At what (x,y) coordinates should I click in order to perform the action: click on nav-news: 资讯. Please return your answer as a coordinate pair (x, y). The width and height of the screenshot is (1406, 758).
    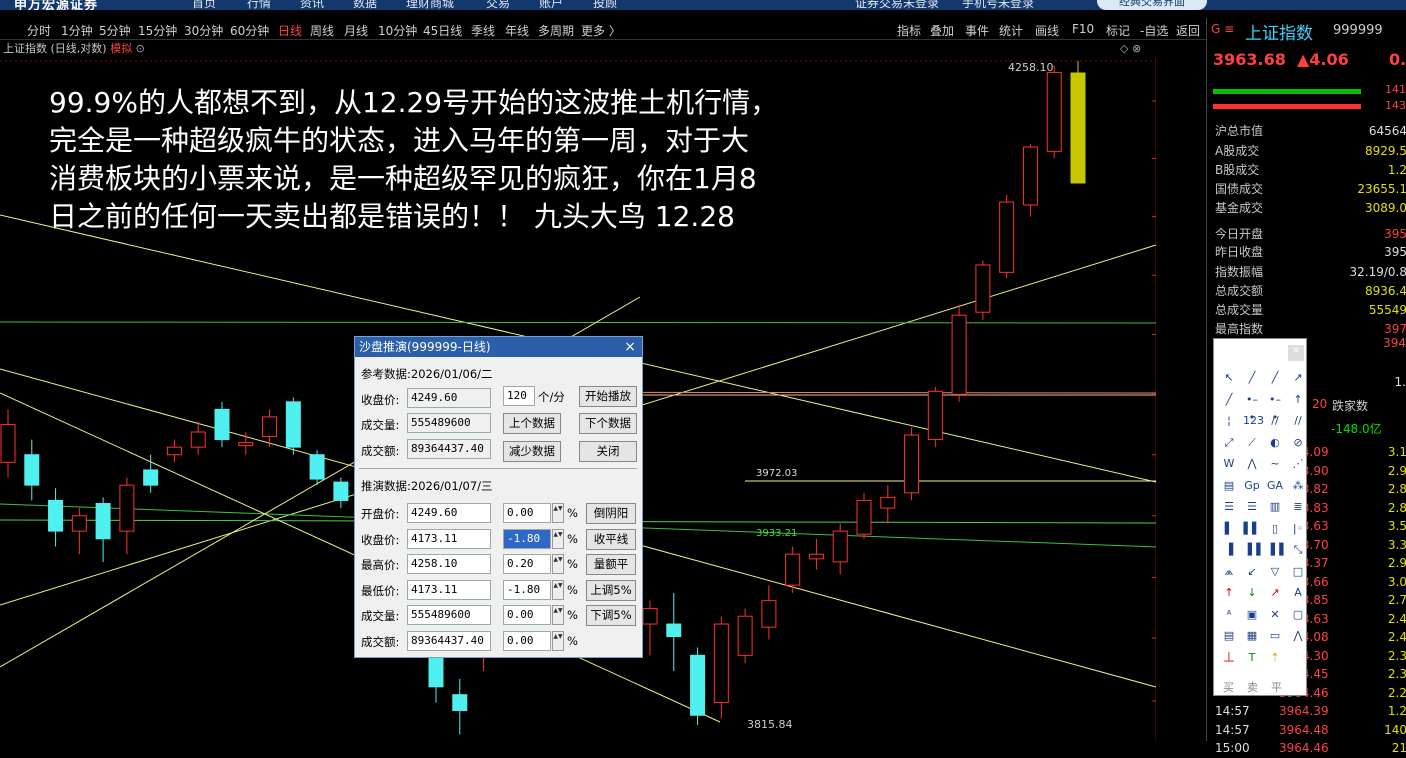
    Looking at the image, I should click on (312, 5).